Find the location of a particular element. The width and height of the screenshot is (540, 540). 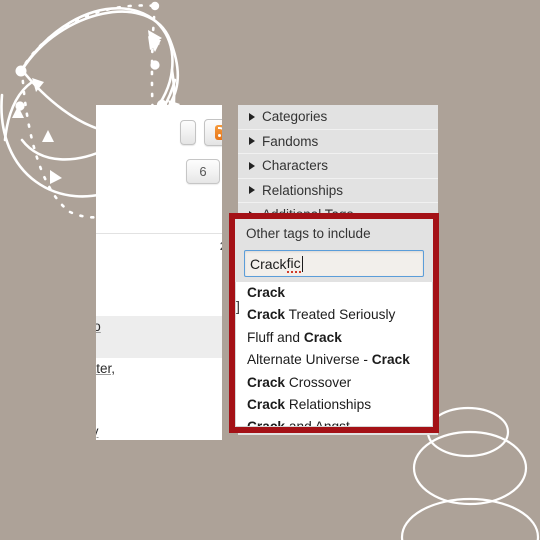

sidebar-item-relationships: Relationships is located at coordinates (338, 191).